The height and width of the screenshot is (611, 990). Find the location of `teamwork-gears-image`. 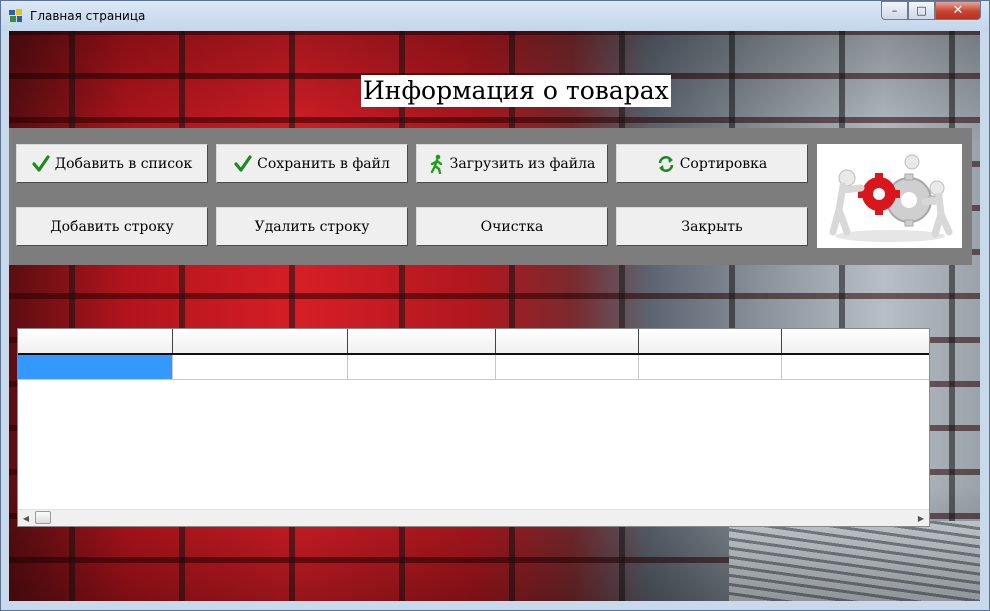

teamwork-gears-image is located at coordinates (889, 196).